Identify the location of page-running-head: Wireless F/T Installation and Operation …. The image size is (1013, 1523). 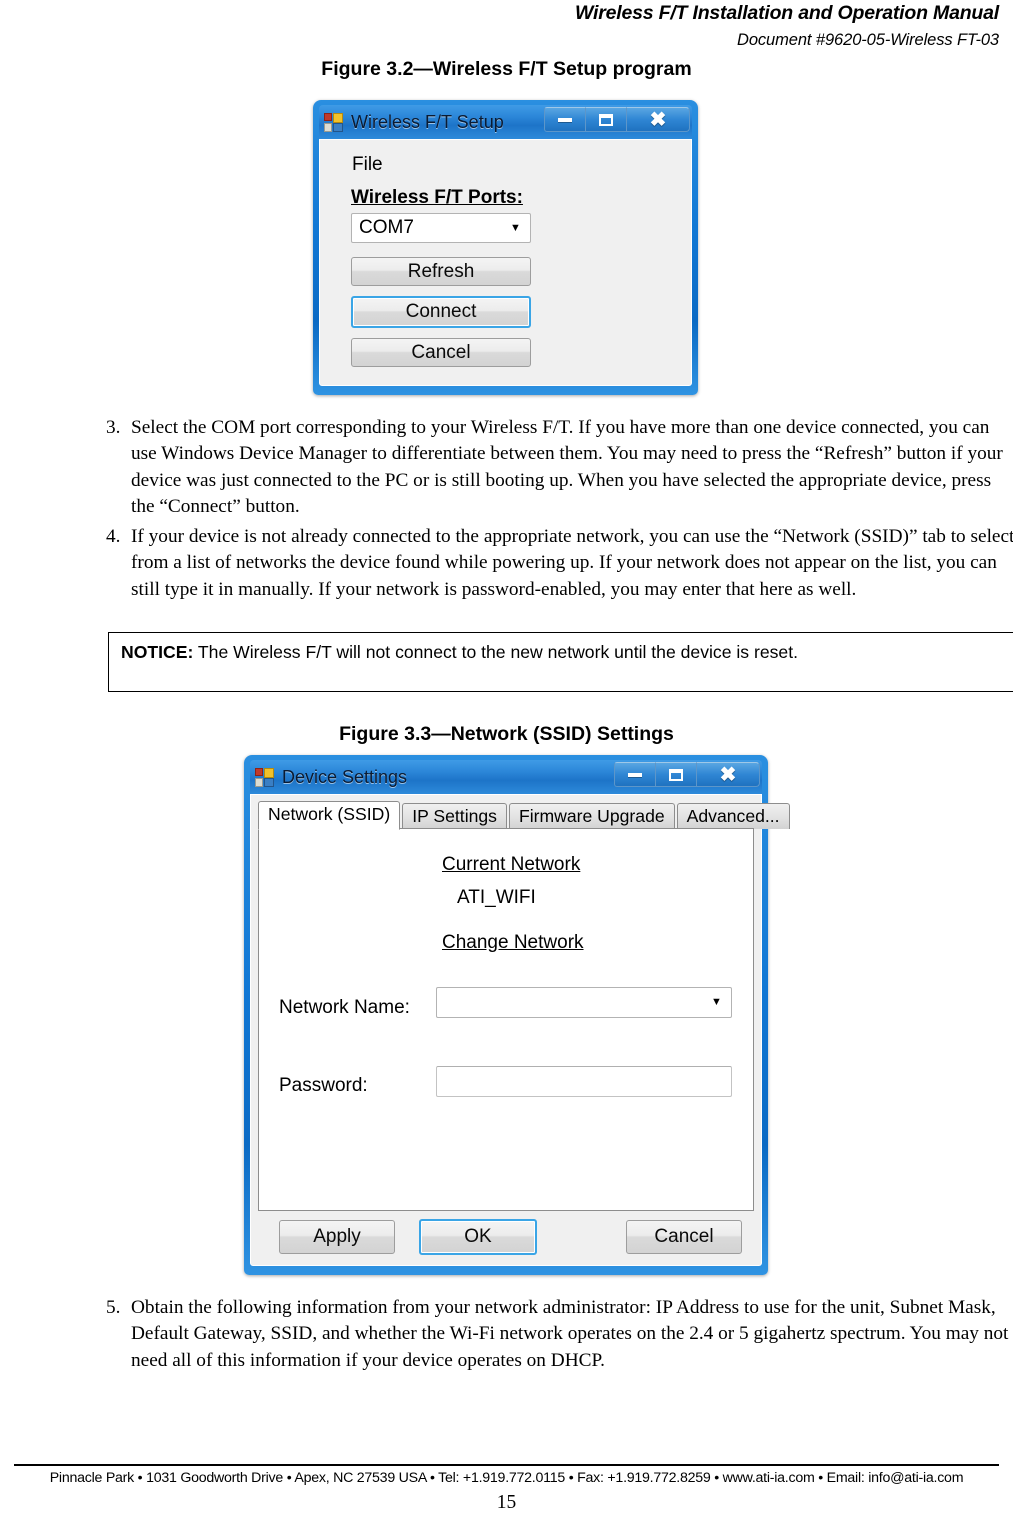
(499, 25).